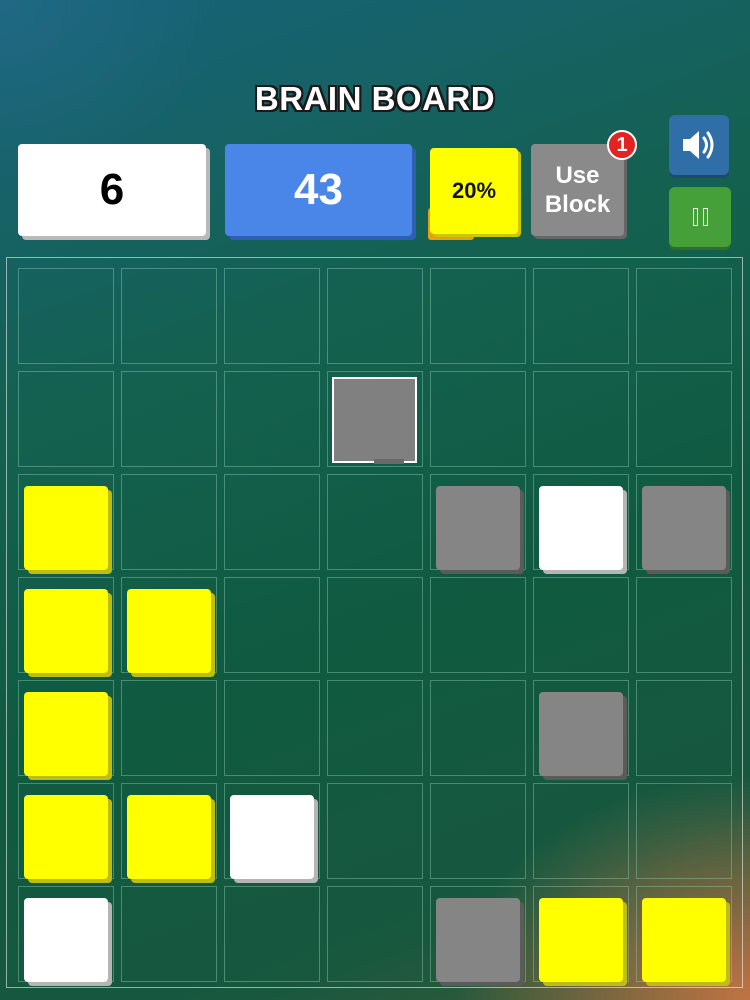  Describe the element at coordinates (622, 145) in the screenshot. I see `use-block-count-badge: 1` at that location.